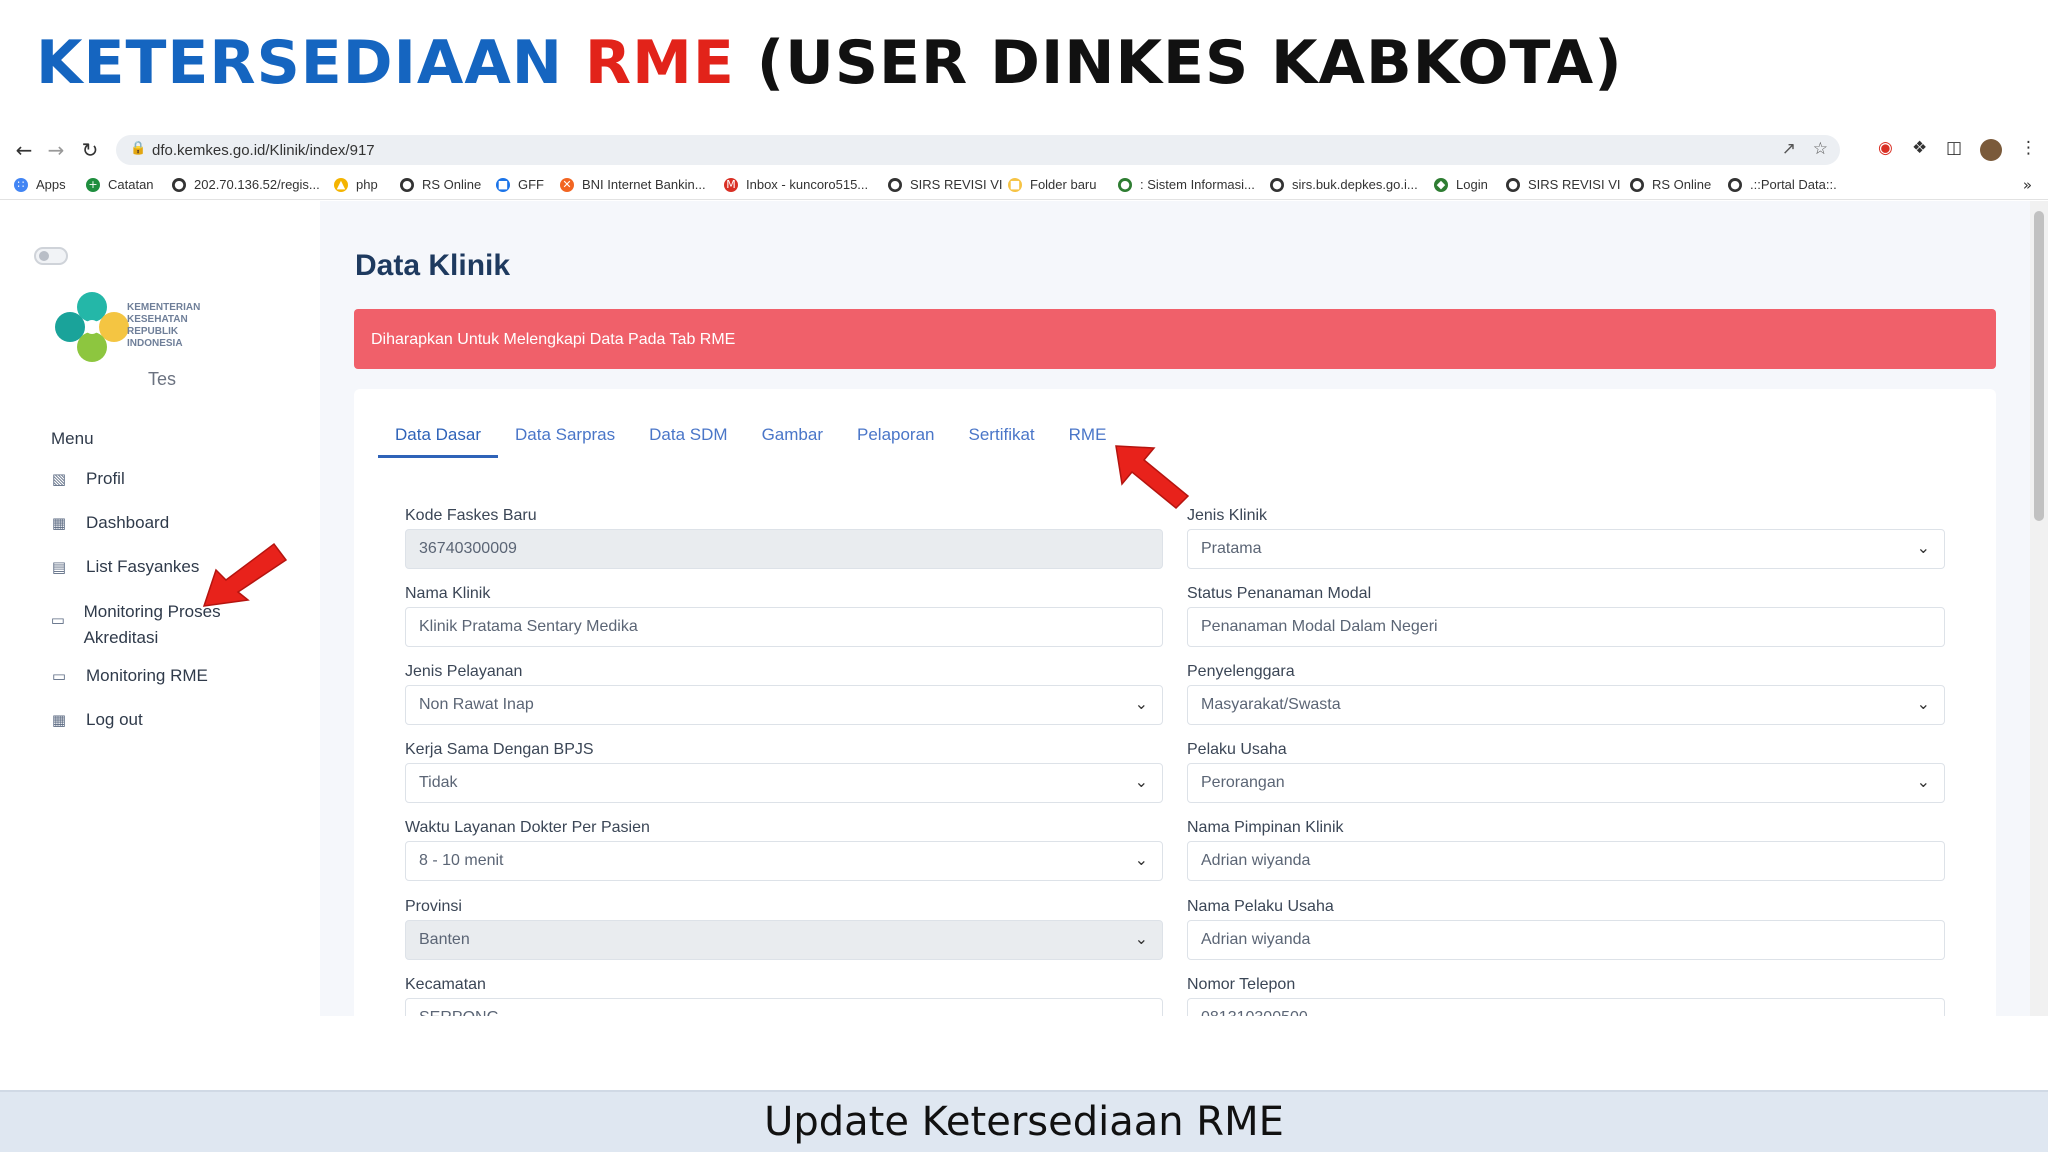 This screenshot has width=2048, height=1152. What do you see at coordinates (1241, 984) in the screenshot?
I see `field-label: Nomor Telepon` at bounding box center [1241, 984].